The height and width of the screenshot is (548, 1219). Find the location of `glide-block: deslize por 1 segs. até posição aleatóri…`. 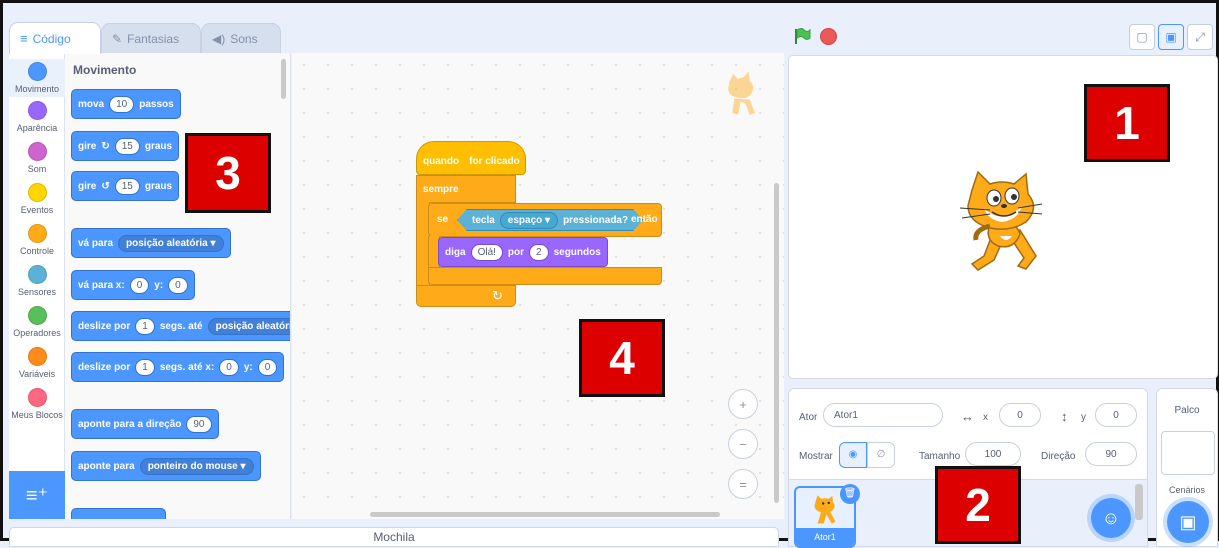

glide-block: deslize por 1 segs. até posição aleatóri… is located at coordinates (180, 326).